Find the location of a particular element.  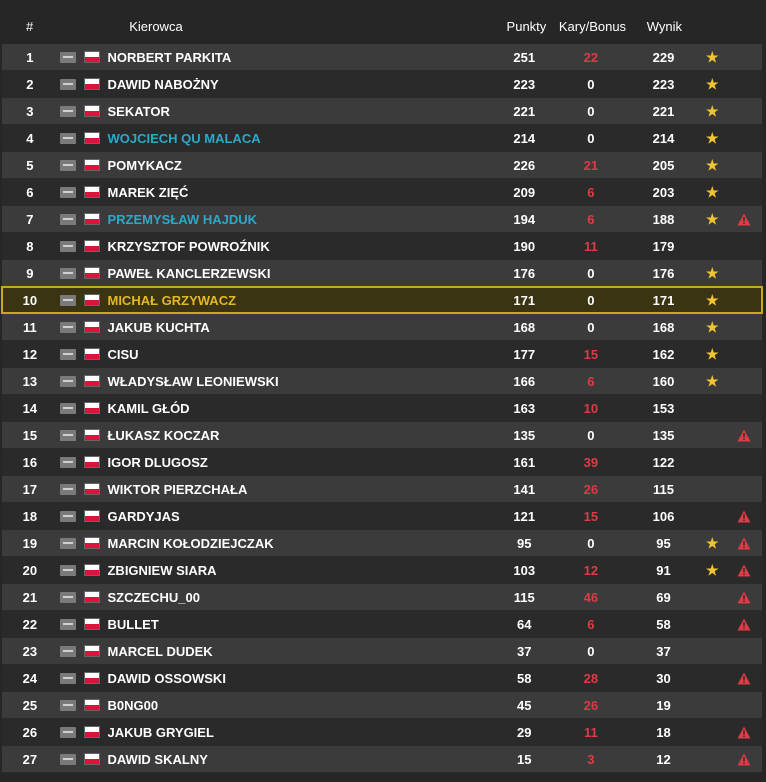

table-row: 17 WIKTOR PIERZCHAŁA 141 26 115 is located at coordinates (382, 489).